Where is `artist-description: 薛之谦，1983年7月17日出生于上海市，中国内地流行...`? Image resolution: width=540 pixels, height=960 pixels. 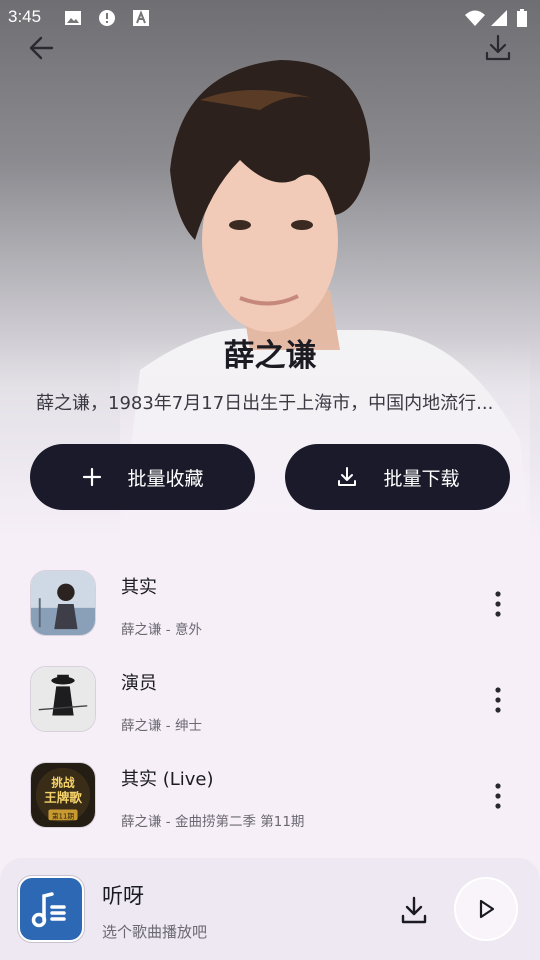
artist-description: 薛之谦，1983年7月17日出生于上海市，中国内地流行... is located at coordinates (271, 402).